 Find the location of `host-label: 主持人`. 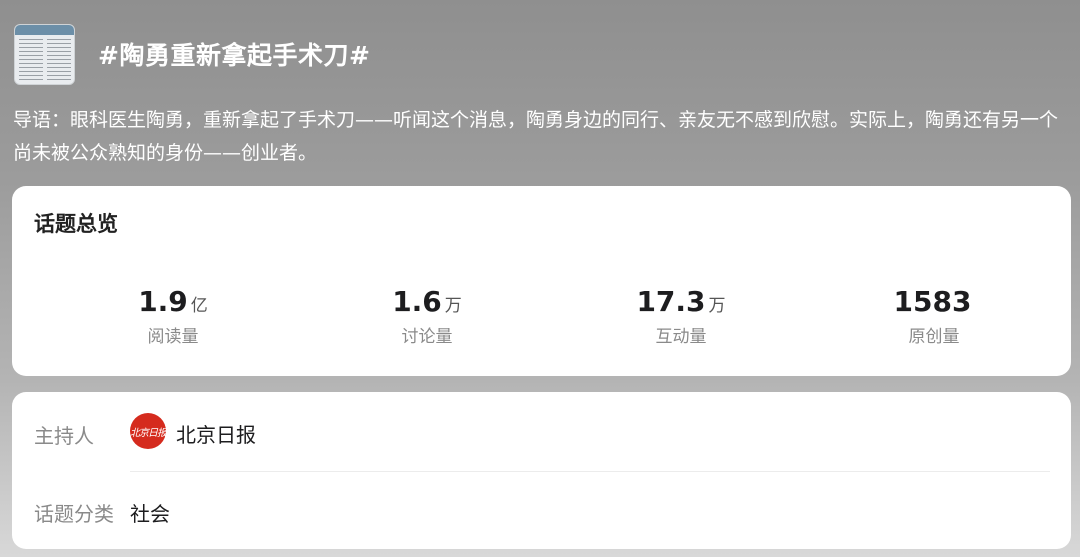

host-label: 主持人 is located at coordinates (64, 436).